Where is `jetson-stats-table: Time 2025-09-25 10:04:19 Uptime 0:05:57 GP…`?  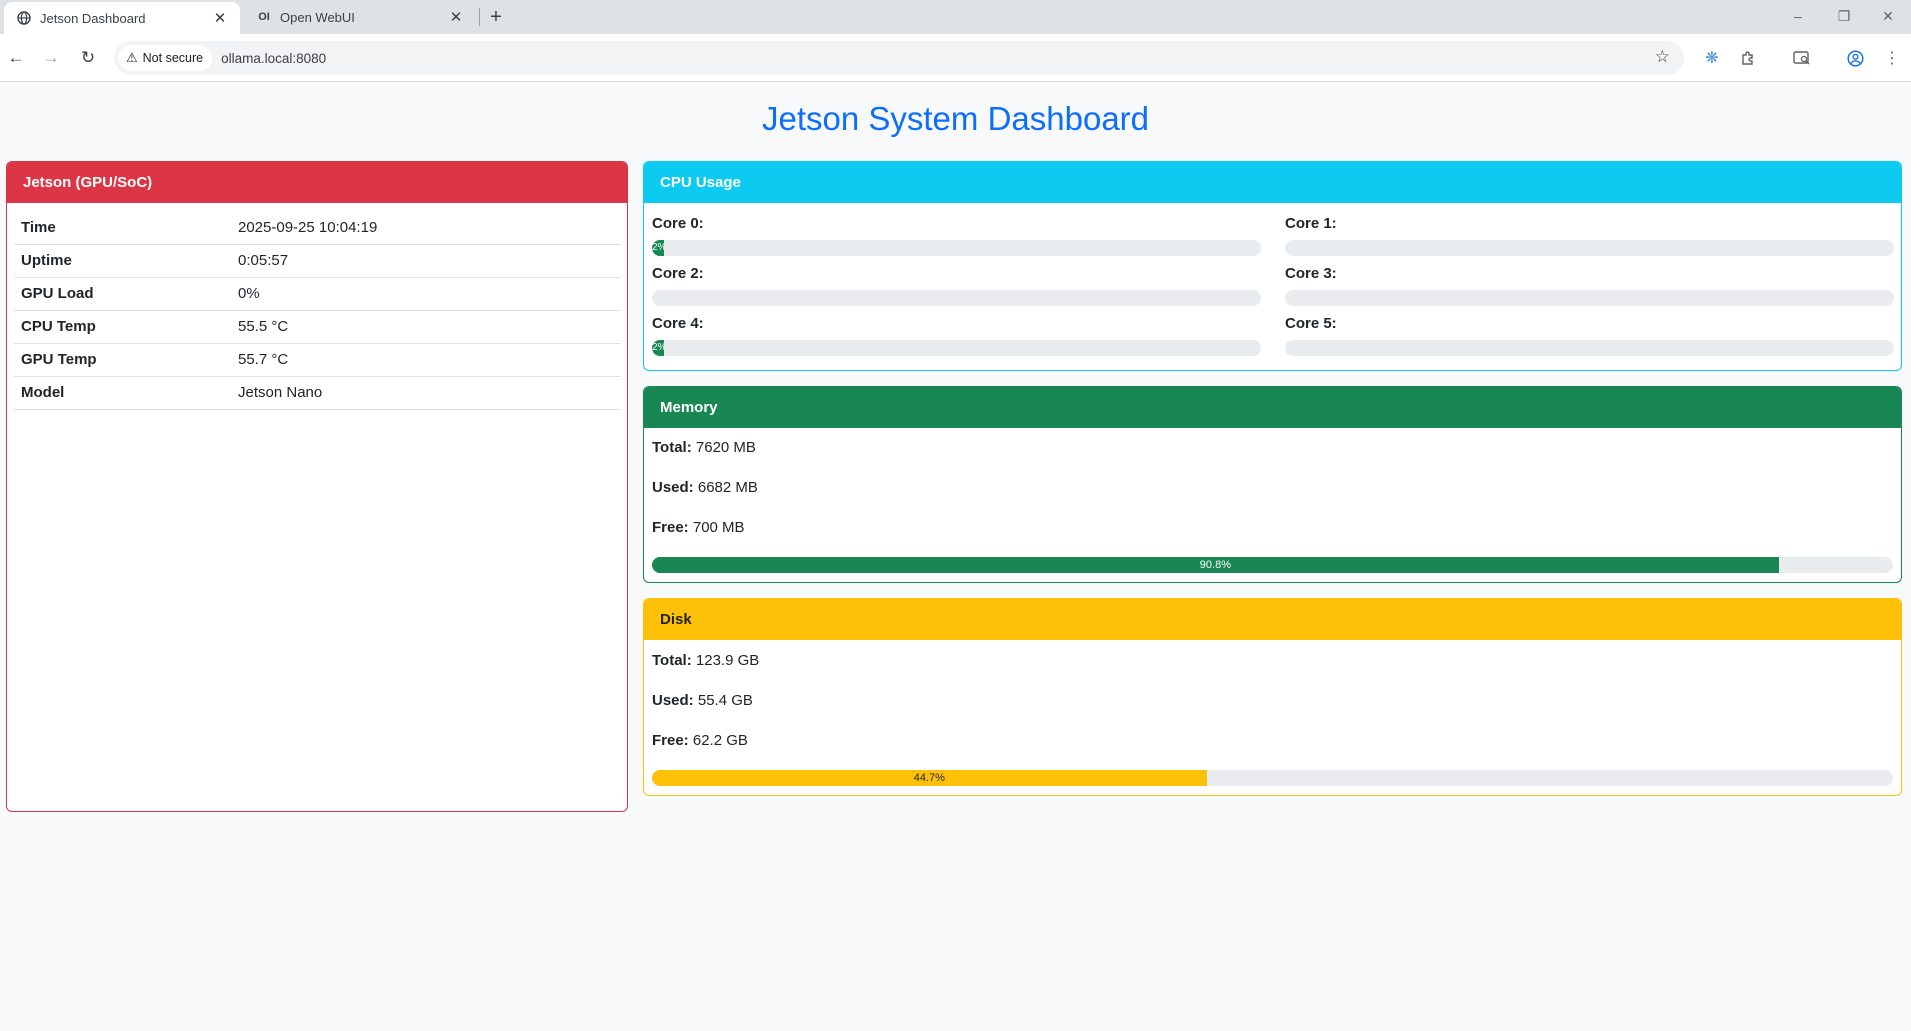
jetson-stats-table: Time 2025-09-25 10:04:19 Uptime 0:05:57 GP… is located at coordinates (317, 310).